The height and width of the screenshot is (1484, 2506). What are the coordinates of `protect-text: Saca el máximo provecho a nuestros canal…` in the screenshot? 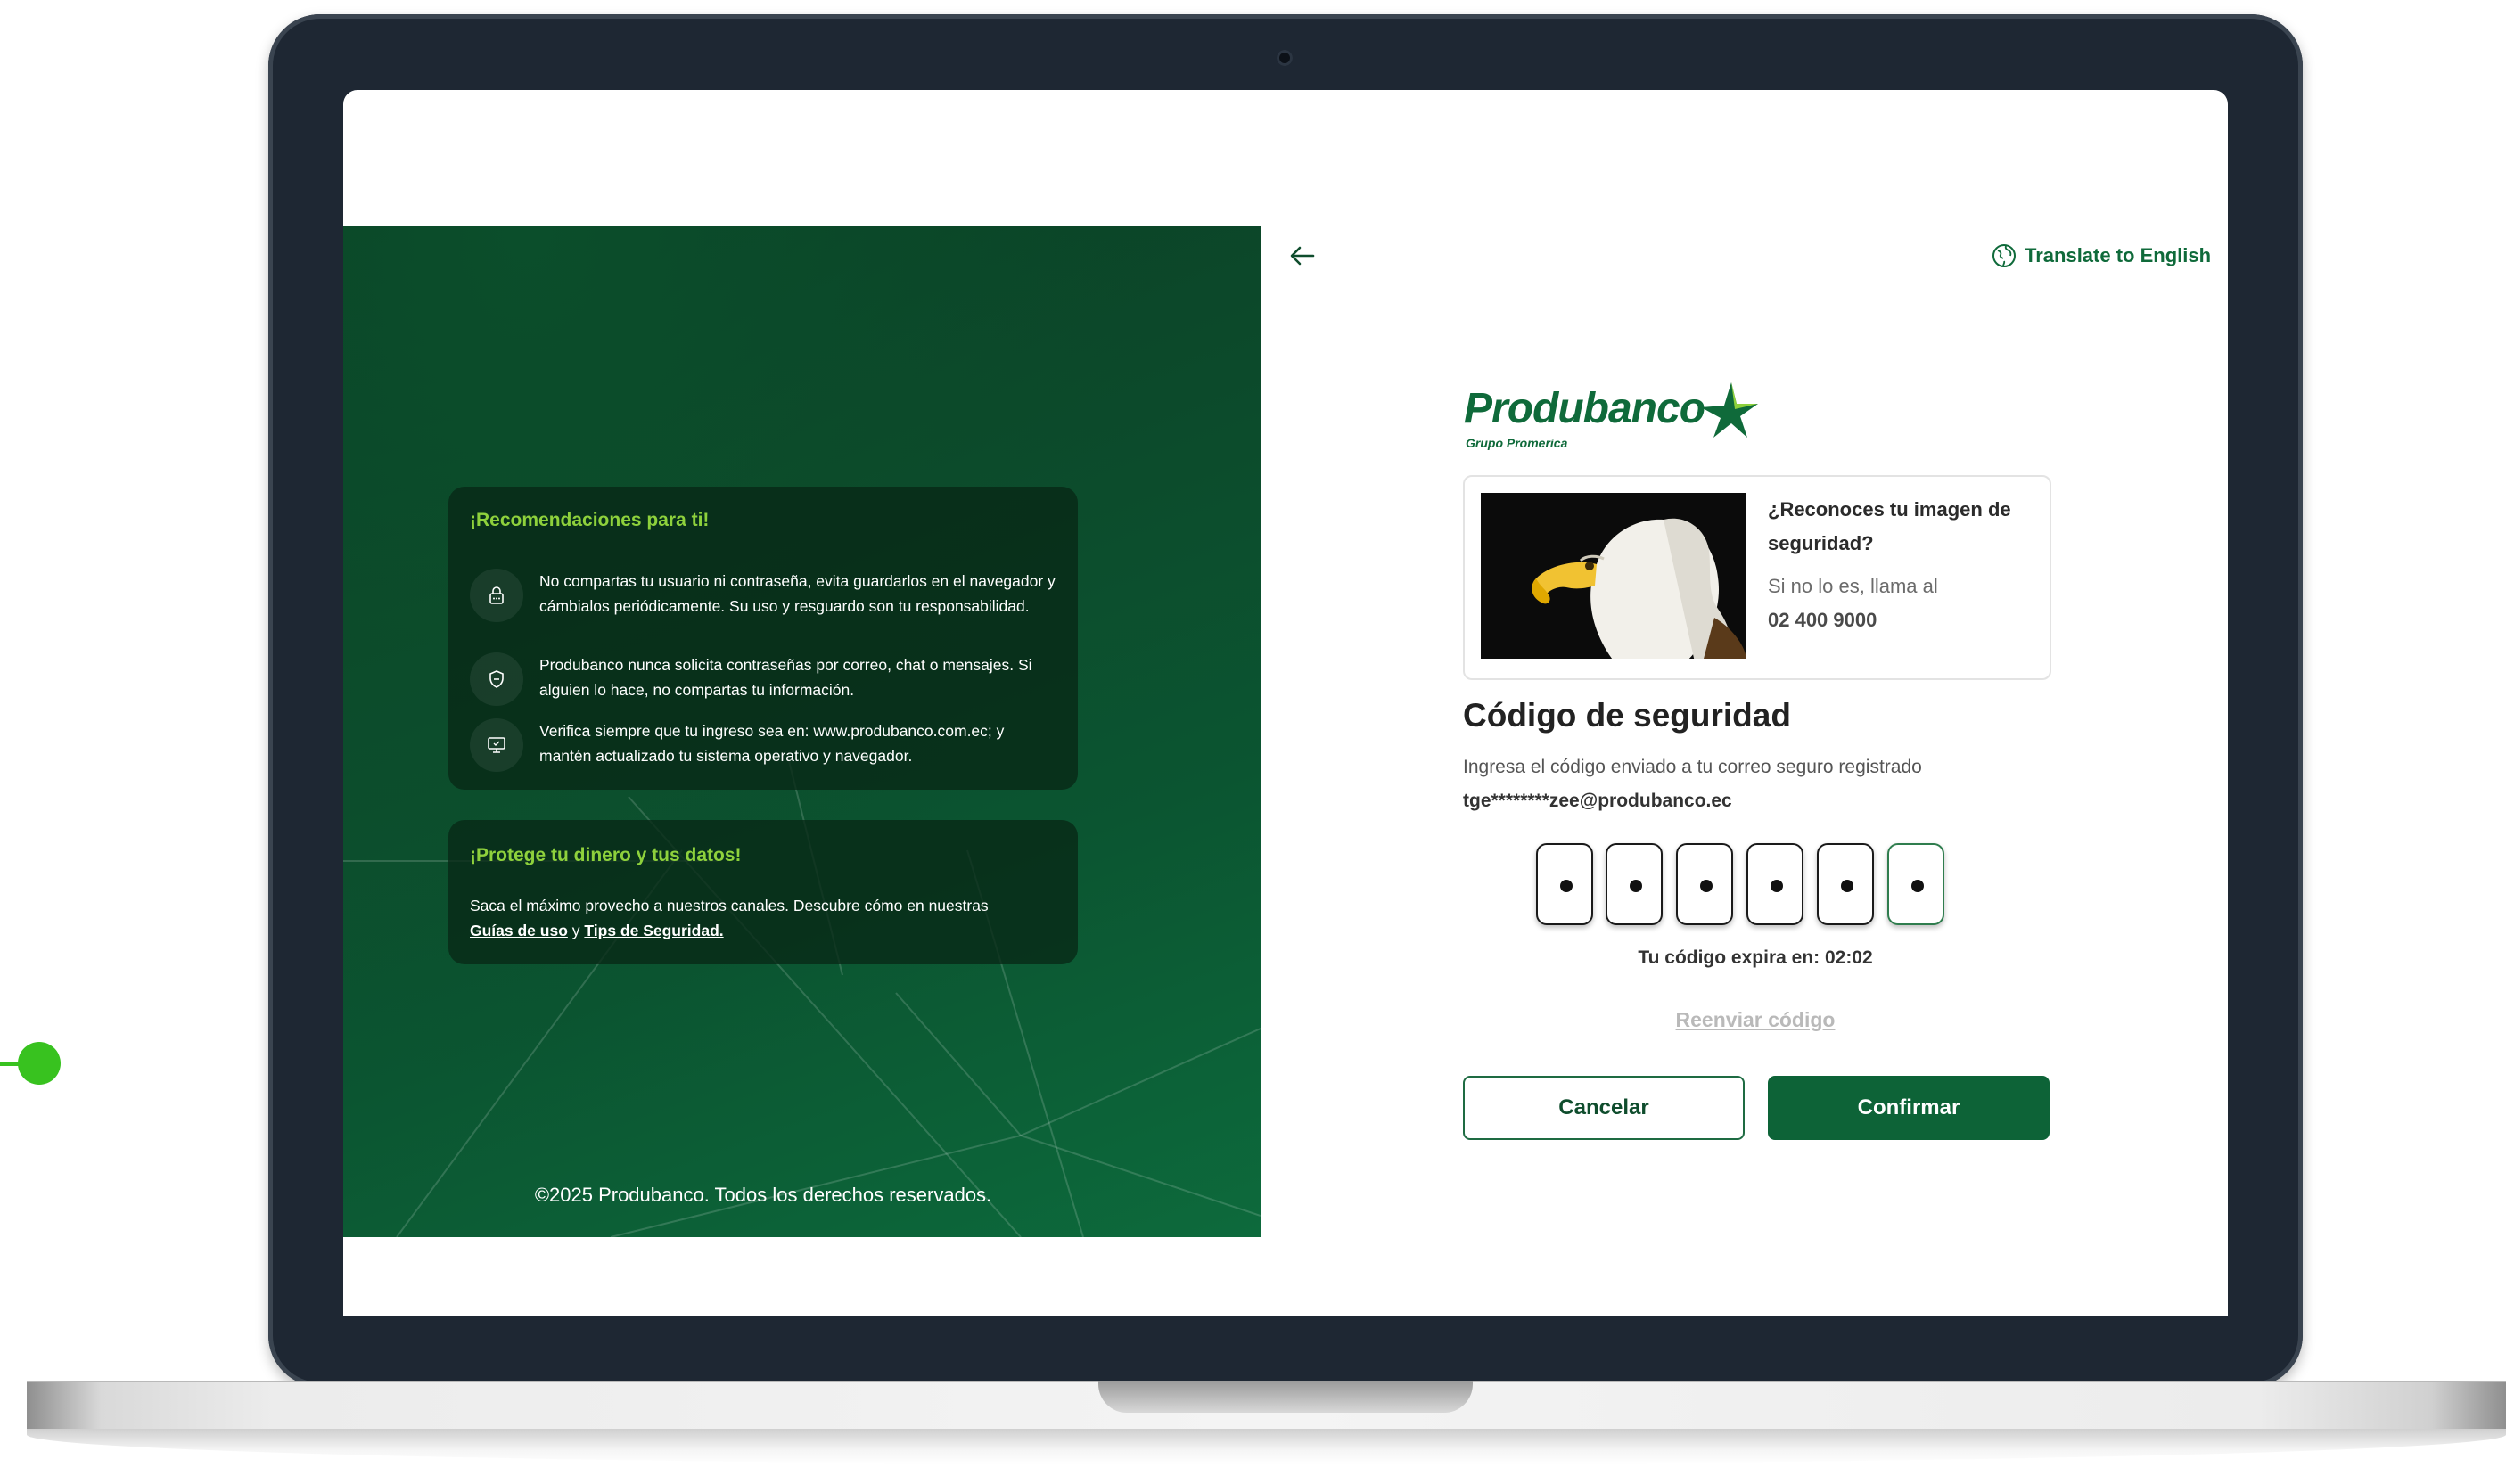 It's located at (768, 918).